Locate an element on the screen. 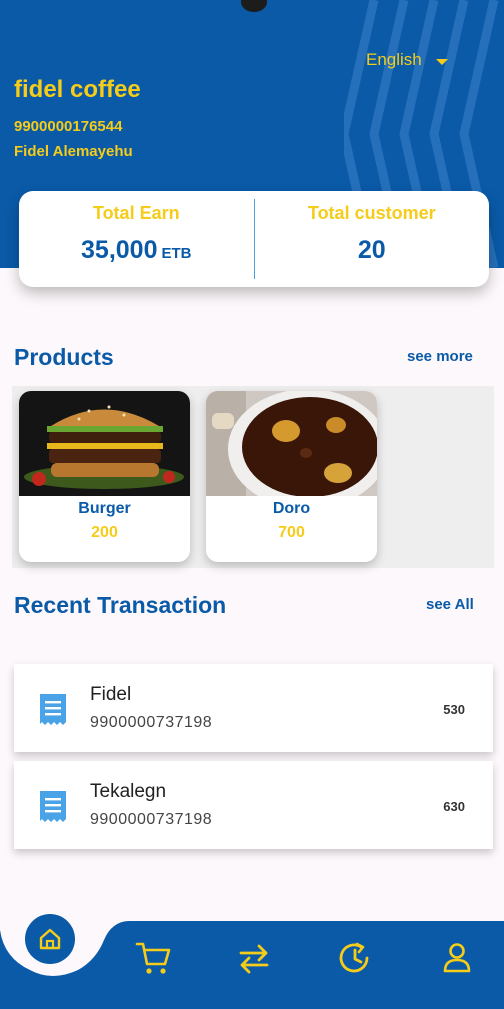 The height and width of the screenshot is (1009, 504). language-selector: English is located at coordinates (407, 60).